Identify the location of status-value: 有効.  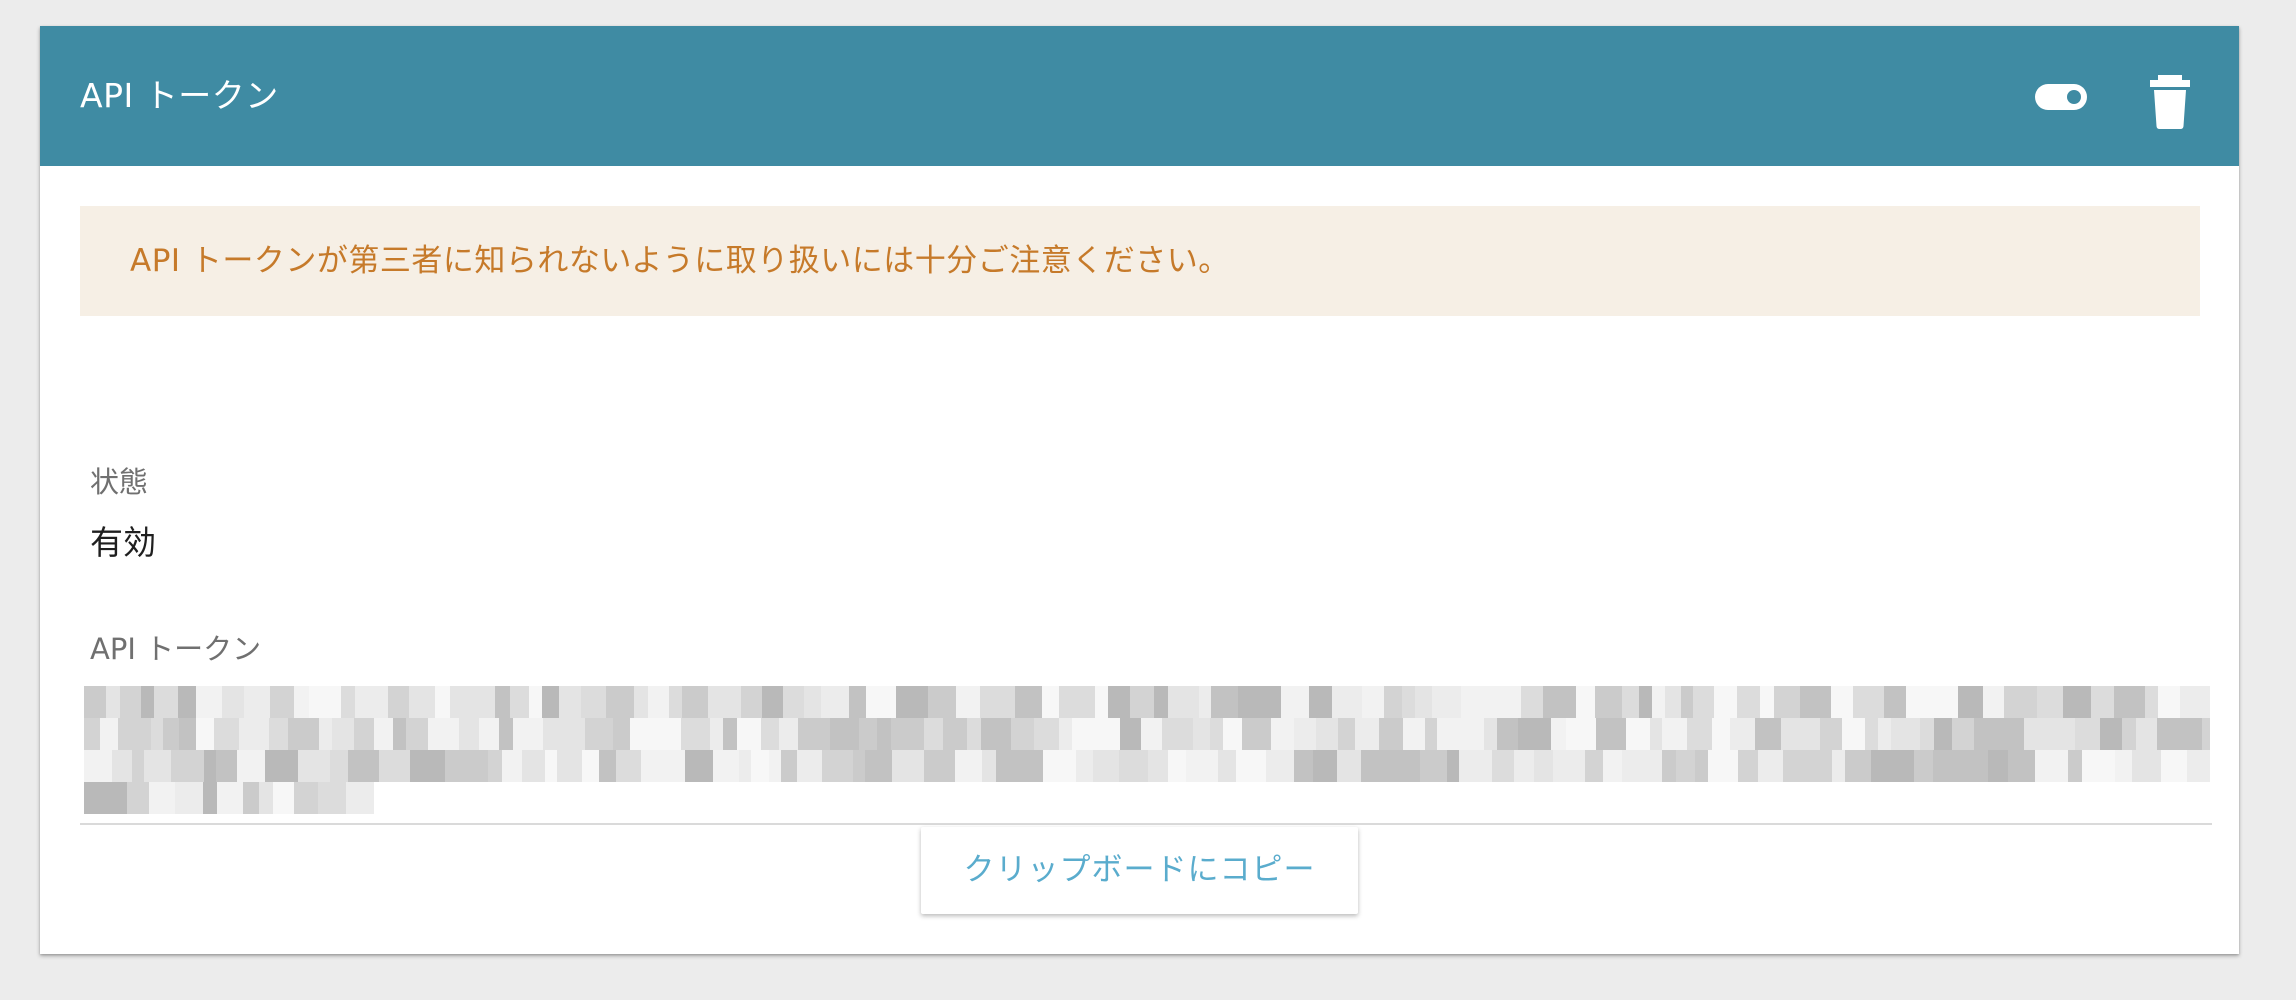
(123, 542).